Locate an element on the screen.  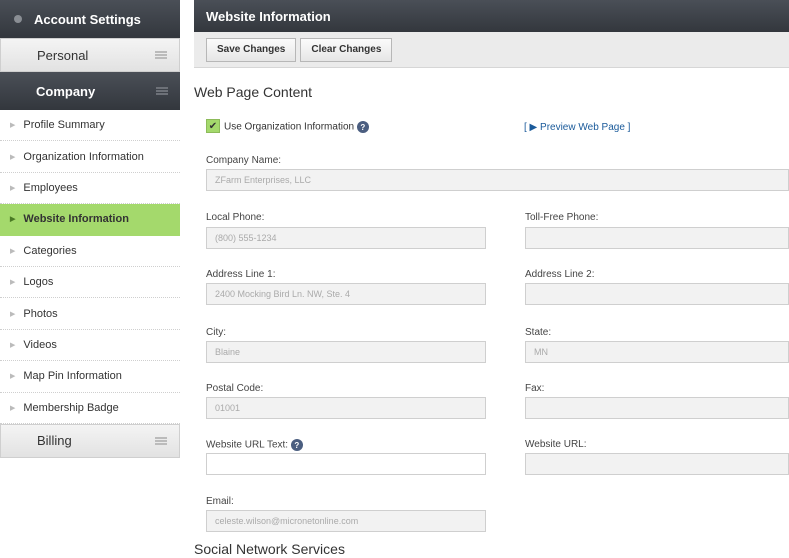
sidebar-item-photos: ▶ Photos is located at coordinates (90, 314).